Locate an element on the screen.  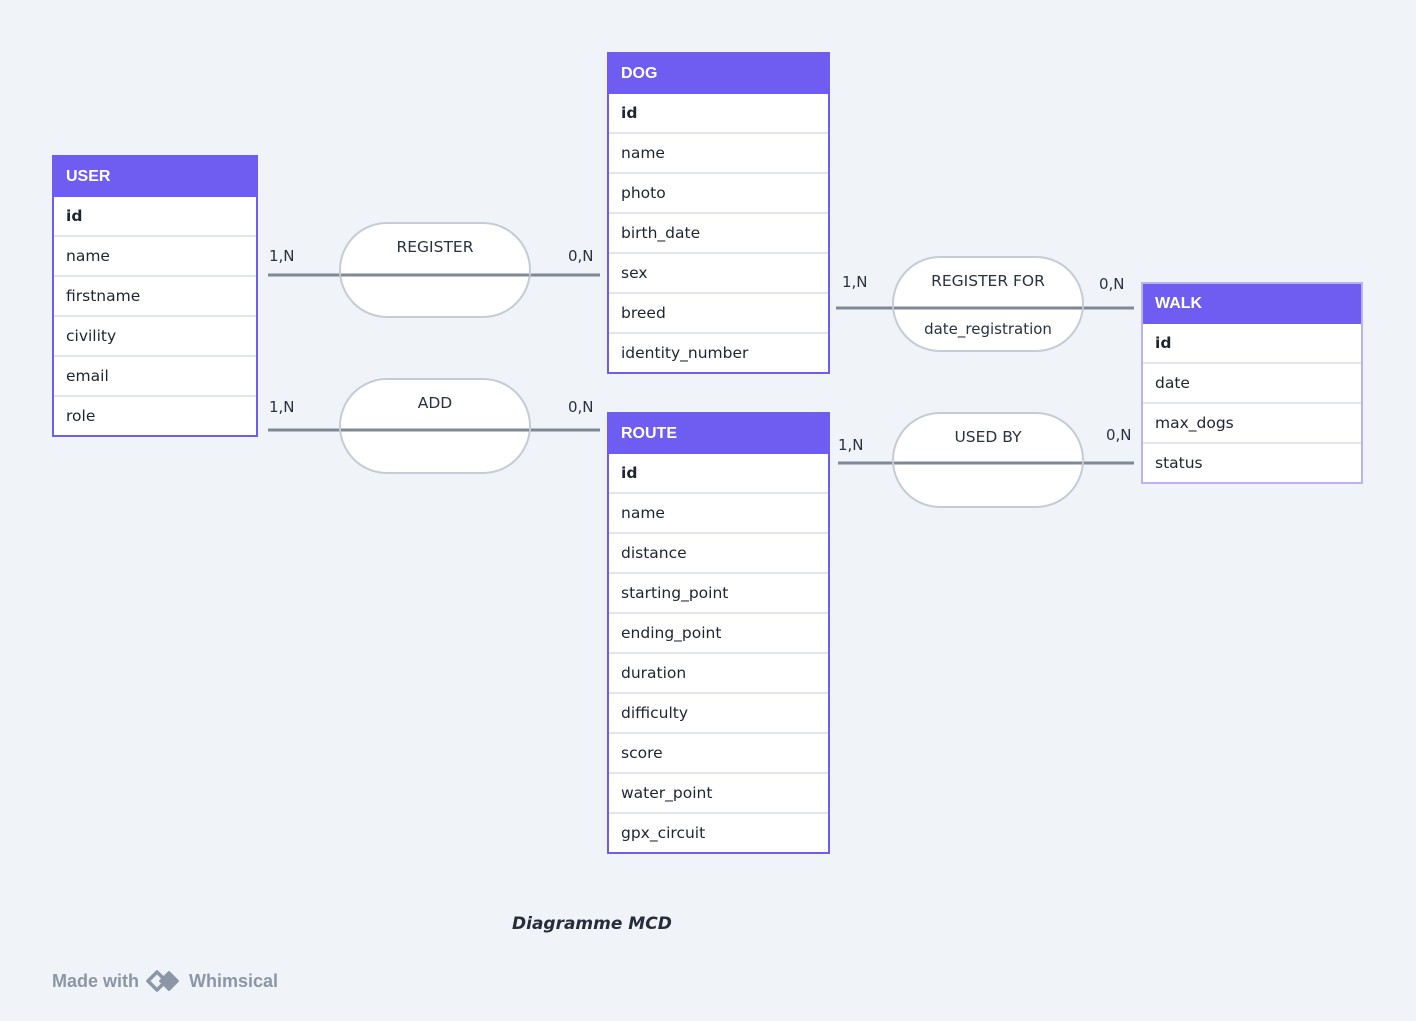
entity-field: email is located at coordinates (155, 377).